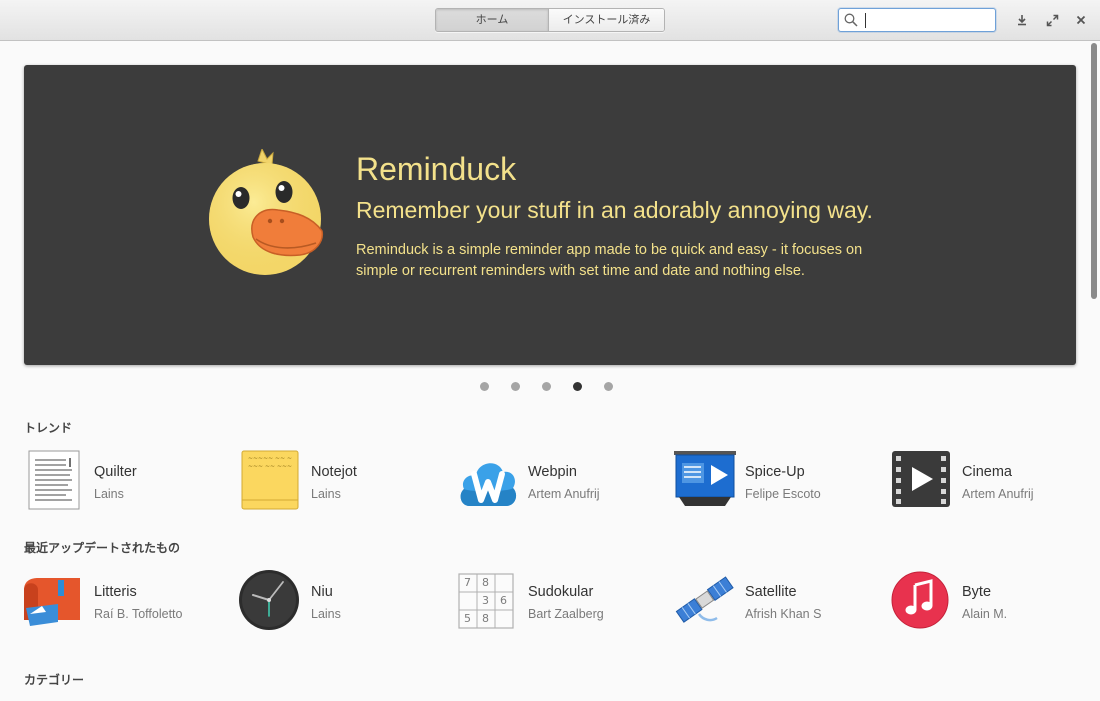  I want to click on app-tile-satellite: Satellite Afrish Khan S, so click(778, 600).